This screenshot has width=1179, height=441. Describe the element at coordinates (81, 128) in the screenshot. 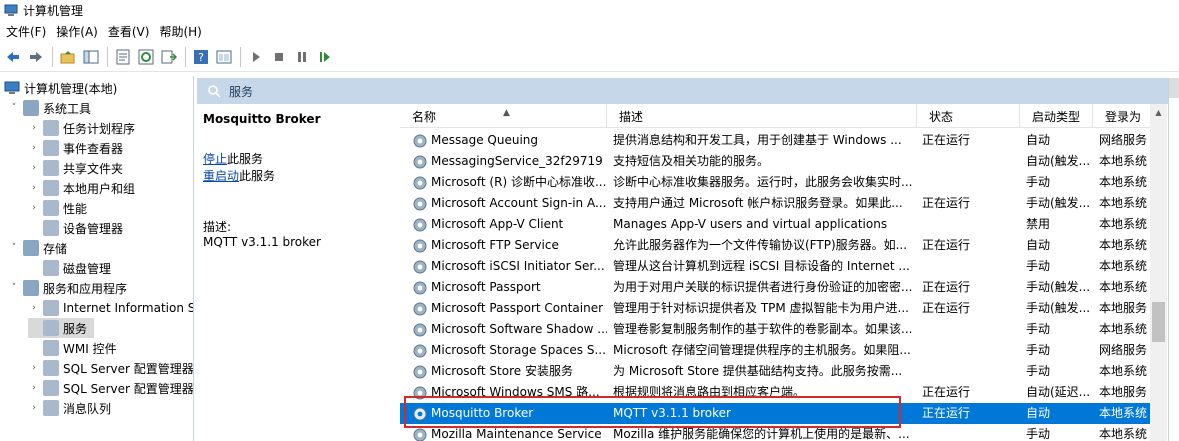

I see `tree-node: › 任务计划程序` at that location.